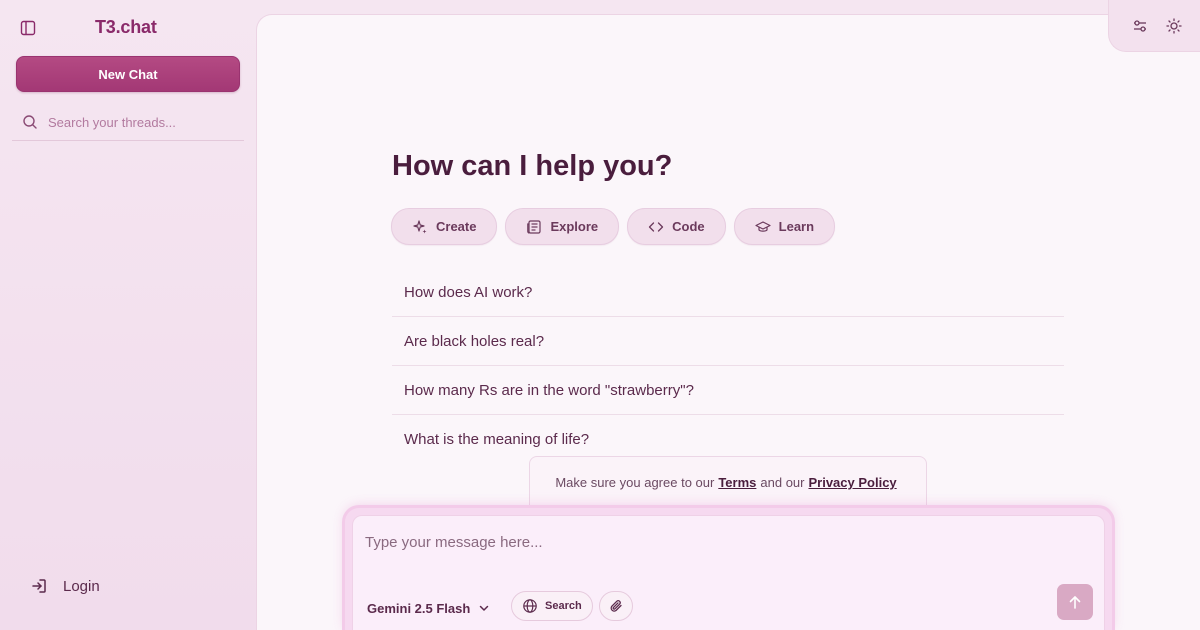 The height and width of the screenshot is (630, 1200). Describe the element at coordinates (852, 482) in the screenshot. I see `privacy-policy-link: Privacy Policy` at that location.